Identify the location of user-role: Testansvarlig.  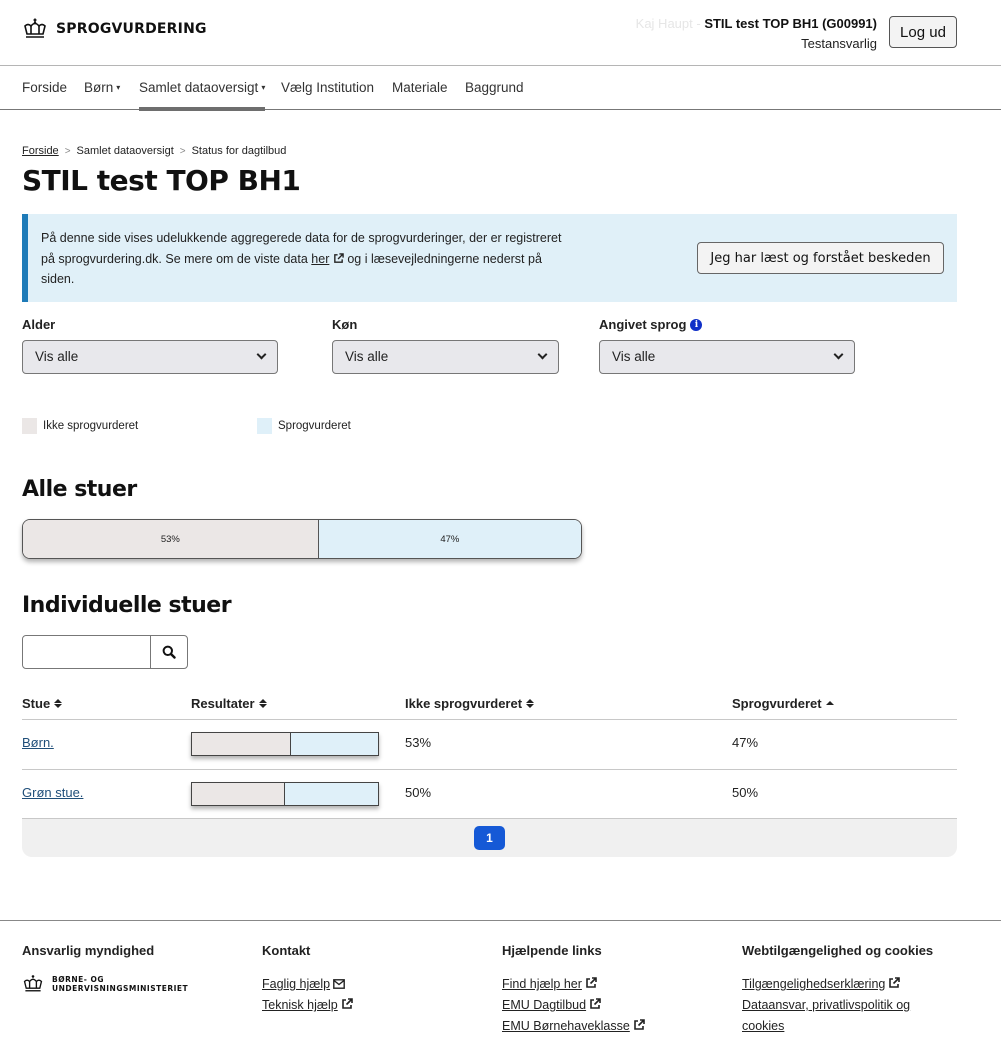
(839, 43).